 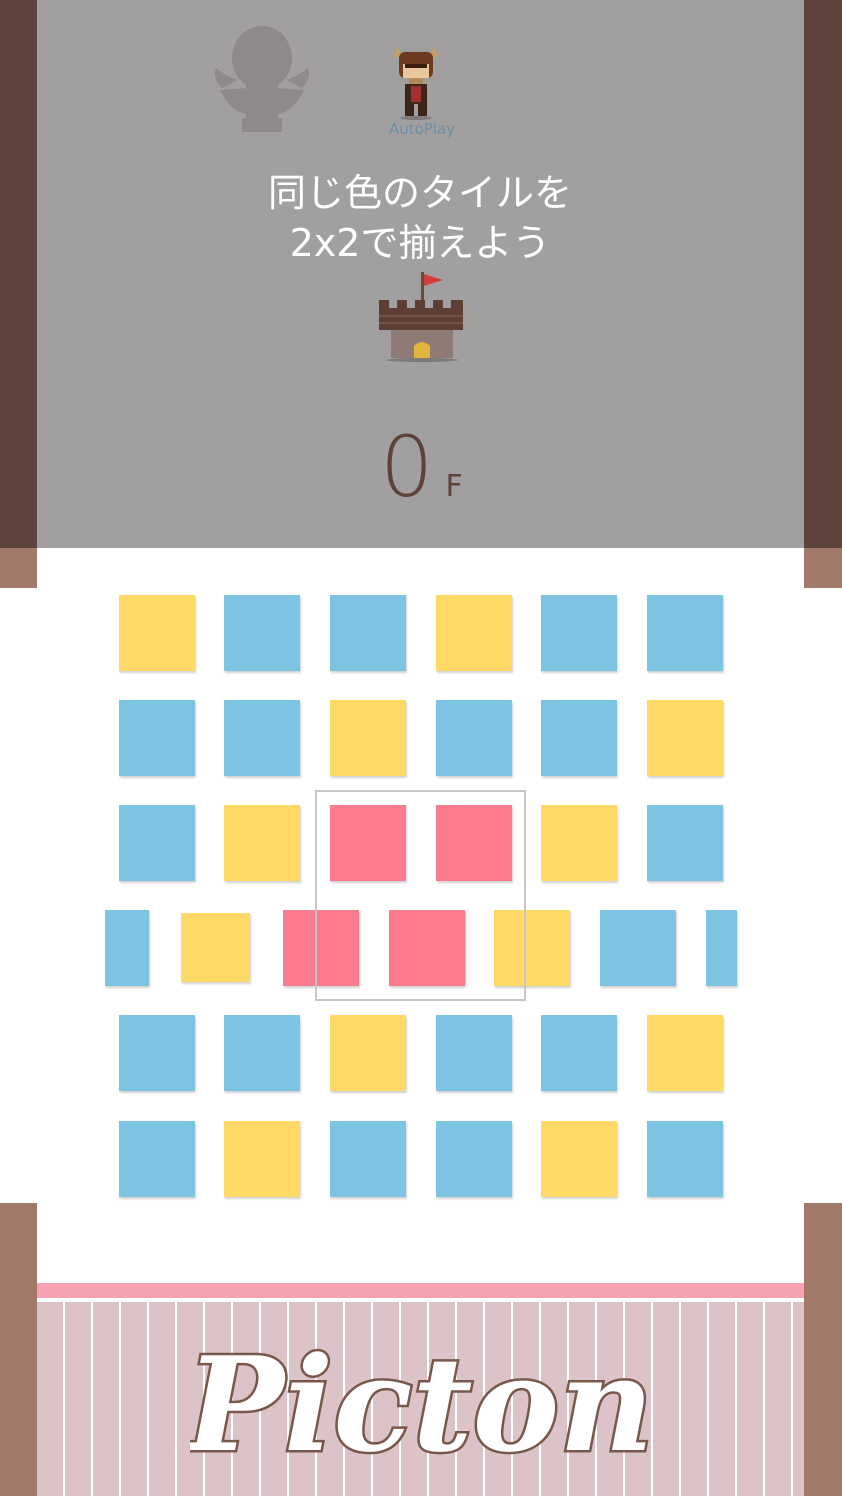 I want to click on tile-r2-c3, so click(x=368, y=738).